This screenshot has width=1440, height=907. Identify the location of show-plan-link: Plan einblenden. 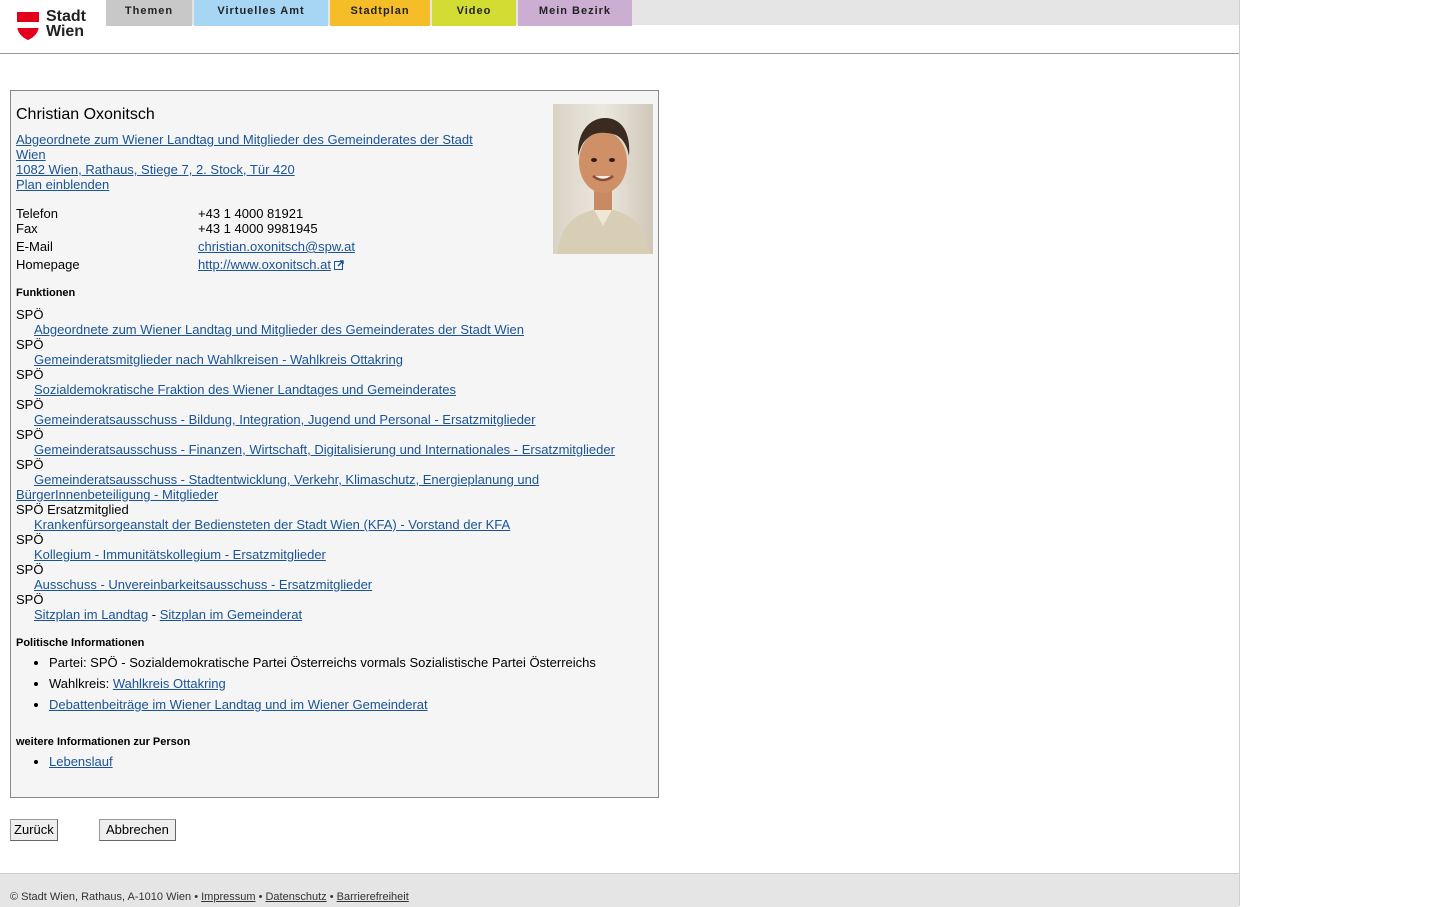
(62, 184).